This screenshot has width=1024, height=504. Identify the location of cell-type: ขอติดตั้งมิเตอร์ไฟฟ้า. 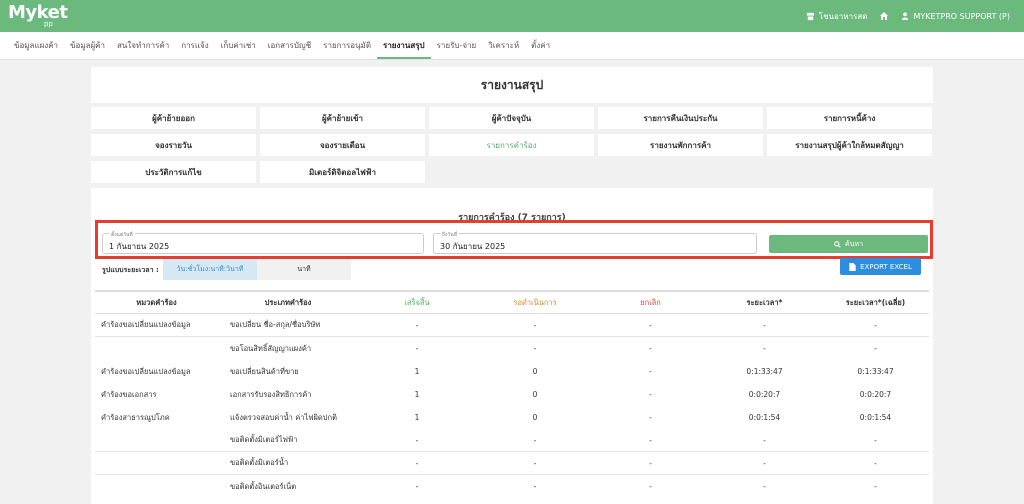
(264, 439).